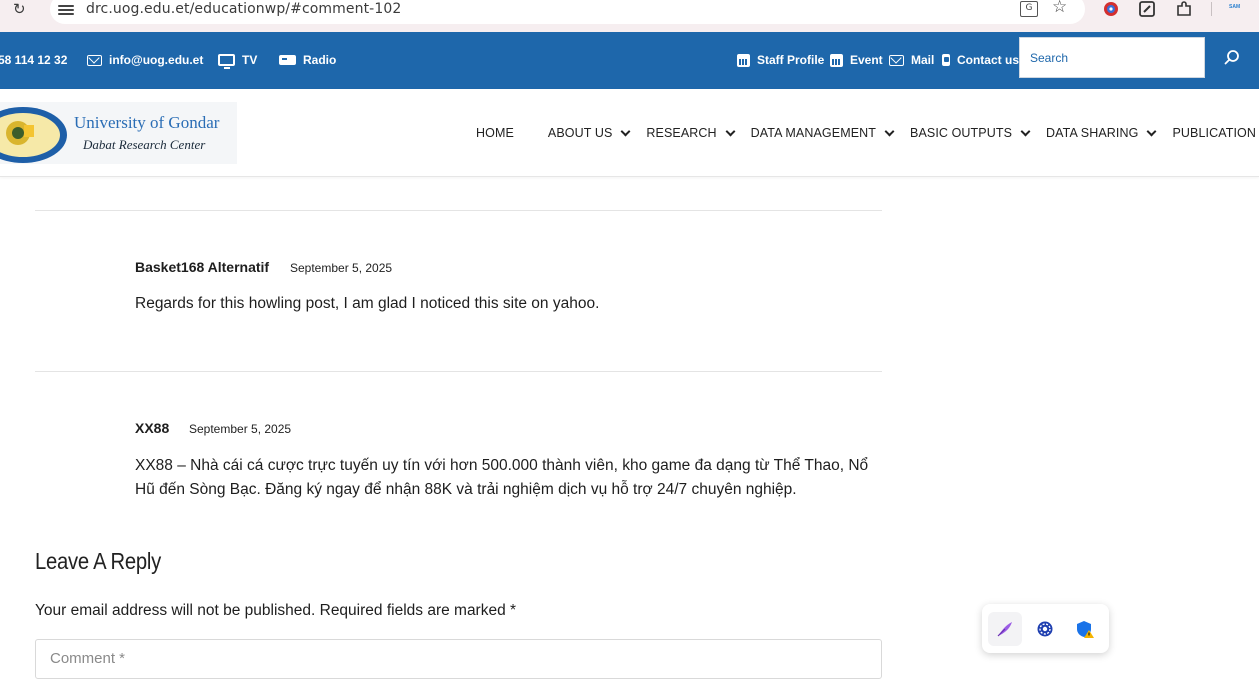  I want to click on shield-warning-button, so click(1085, 629).